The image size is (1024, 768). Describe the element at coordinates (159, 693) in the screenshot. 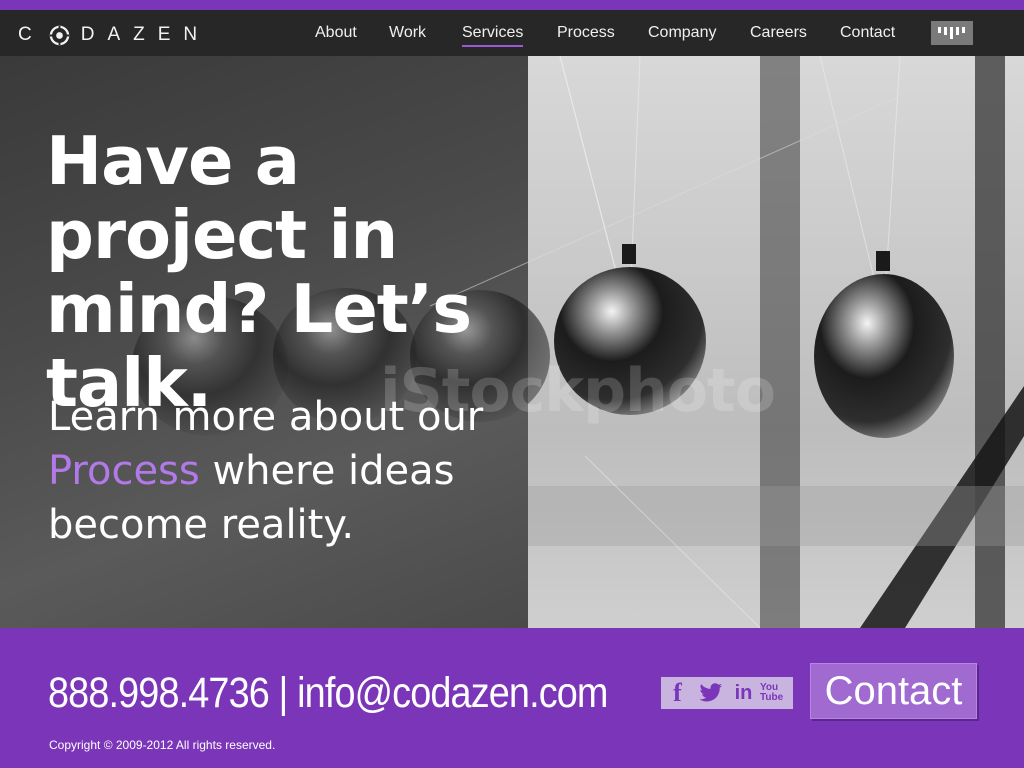

I see `phone-number: 888.998.4736` at that location.